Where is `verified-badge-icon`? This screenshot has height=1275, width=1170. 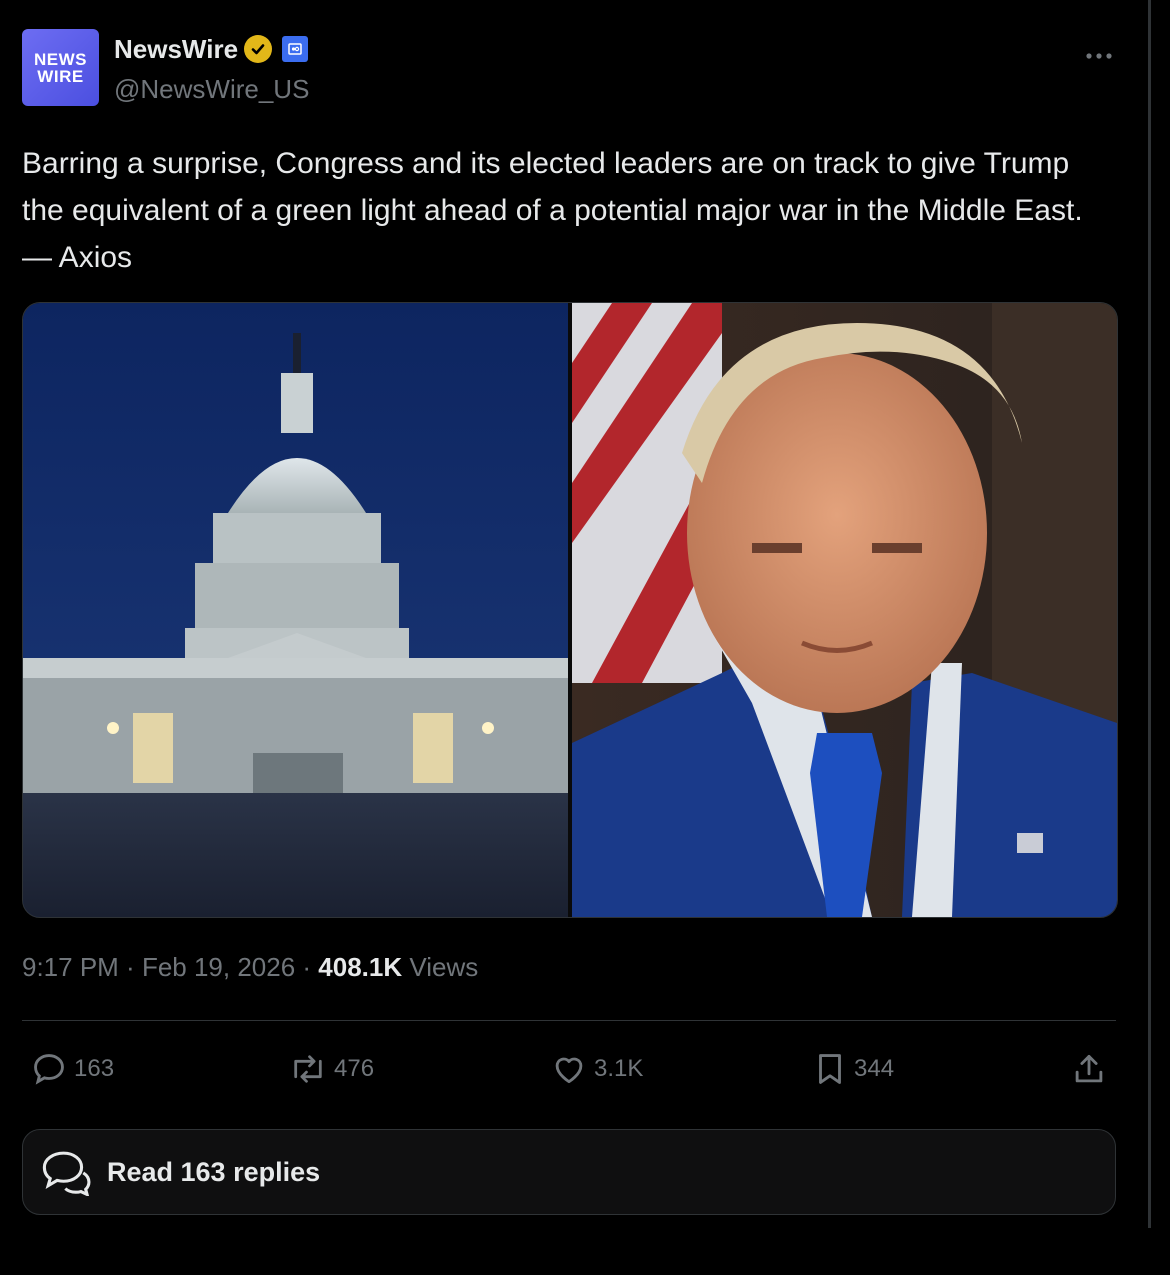
verified-badge-icon is located at coordinates (258, 49).